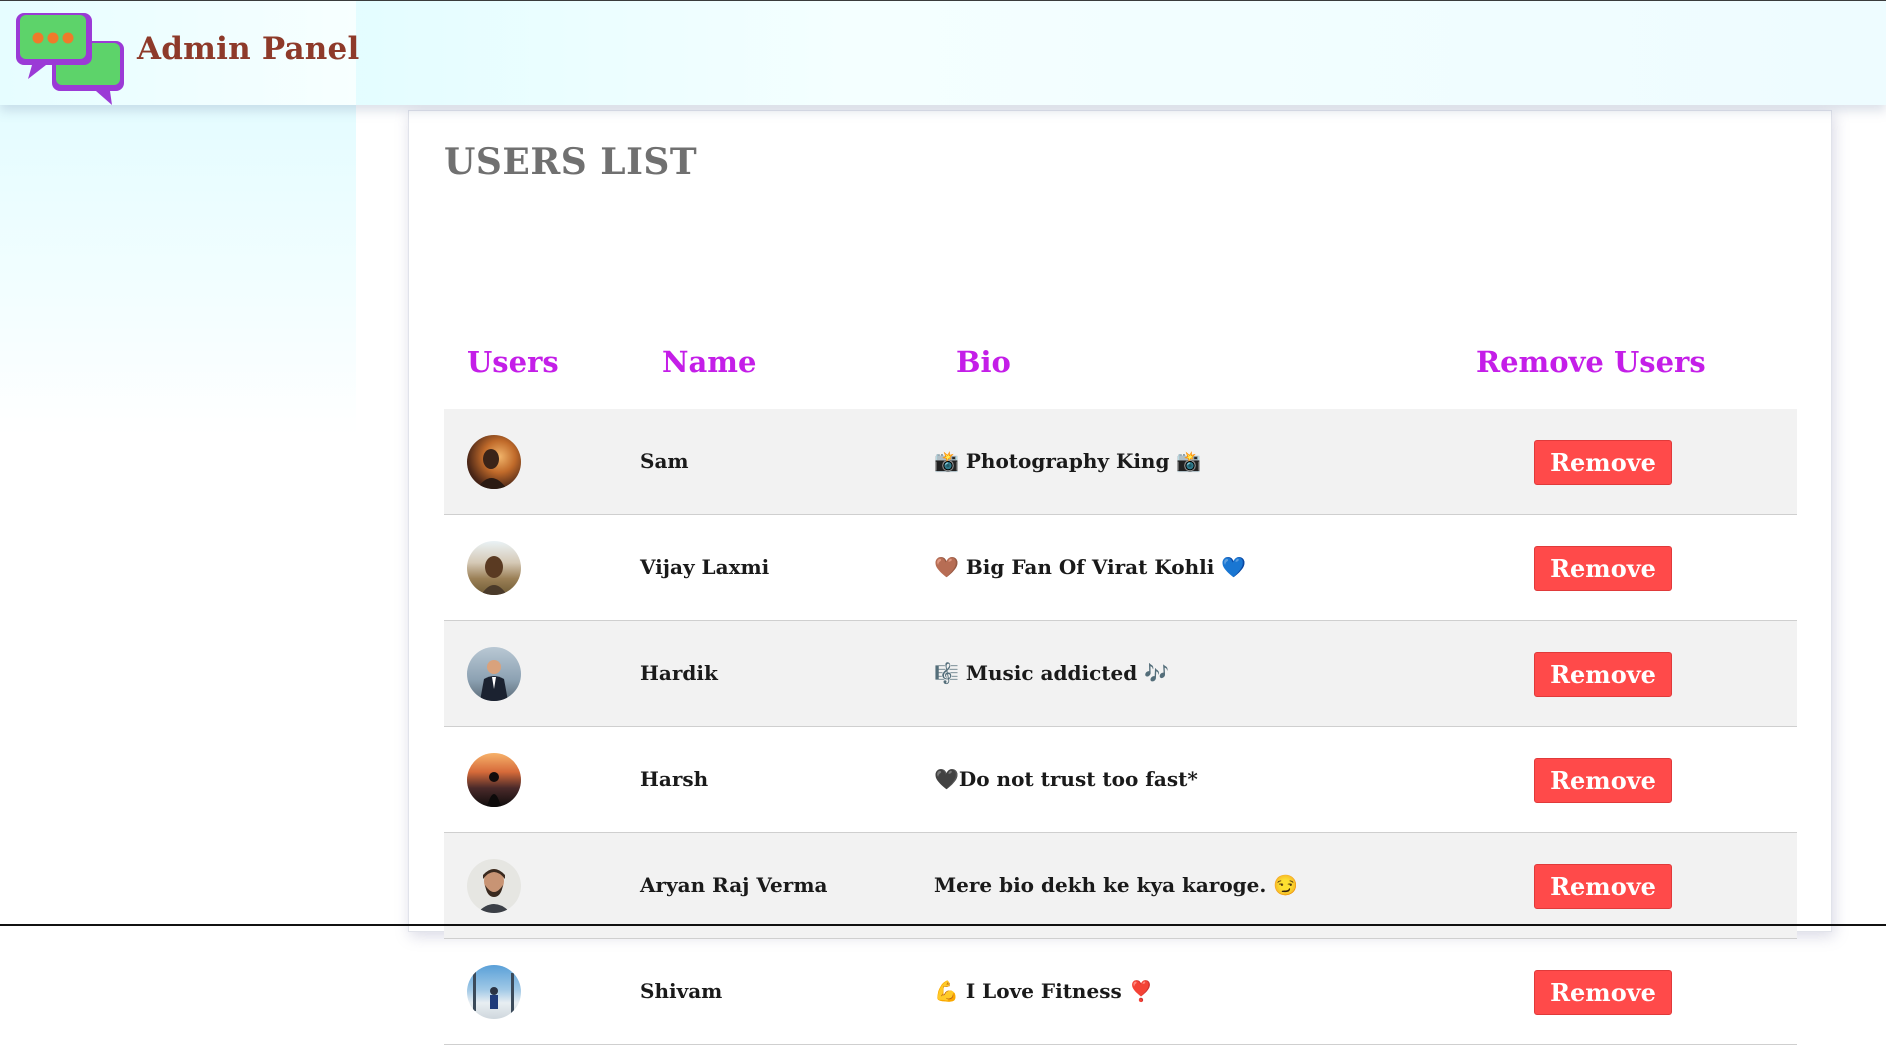  Describe the element at coordinates (1066, 779) in the screenshot. I see `user-bio: 🖤Do not trust too fast*` at that location.